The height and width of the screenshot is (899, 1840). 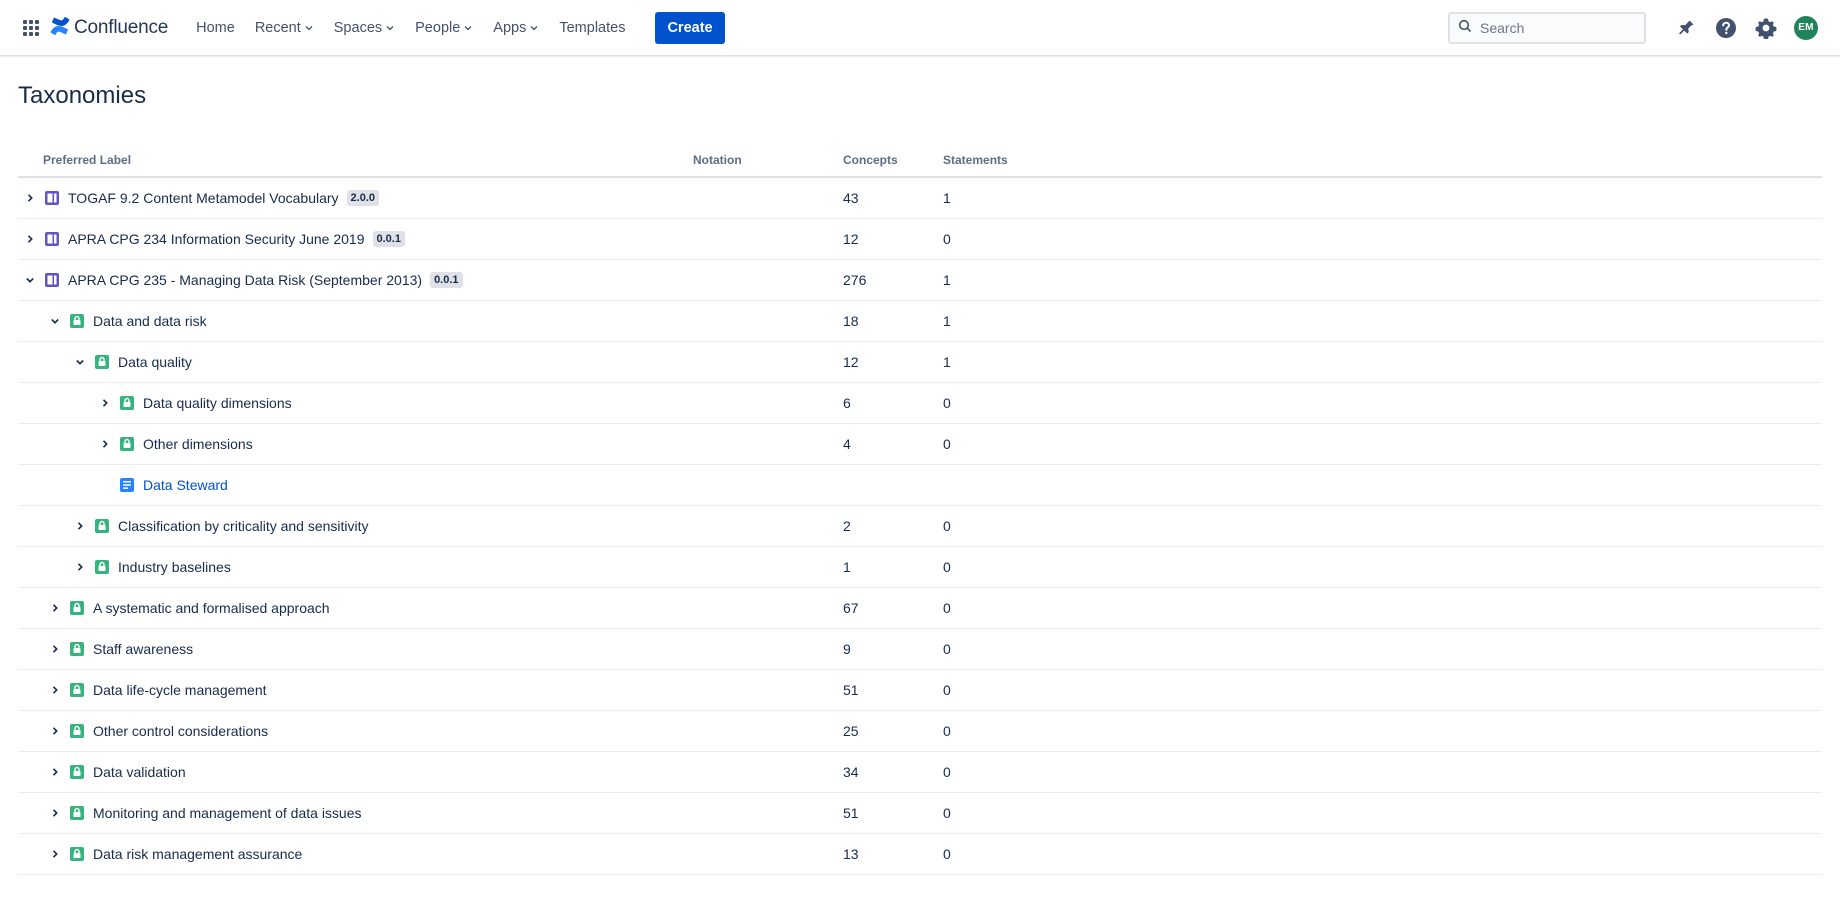 I want to click on row-label-cell: Data life-cycle management, so click(x=355, y=690).